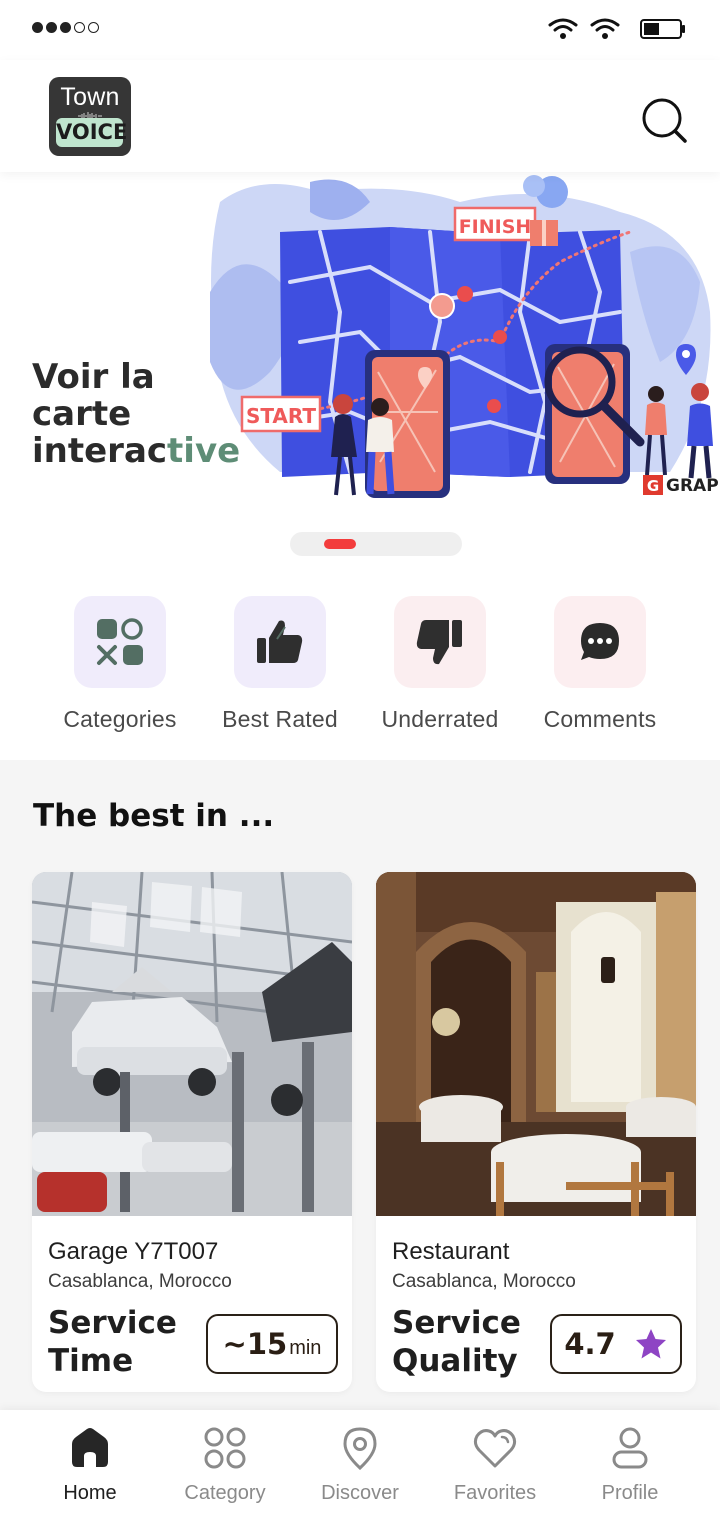 Image resolution: width=720 pixels, height=1520 pixels. What do you see at coordinates (192, 1044) in the screenshot?
I see `garage-photo` at bounding box center [192, 1044].